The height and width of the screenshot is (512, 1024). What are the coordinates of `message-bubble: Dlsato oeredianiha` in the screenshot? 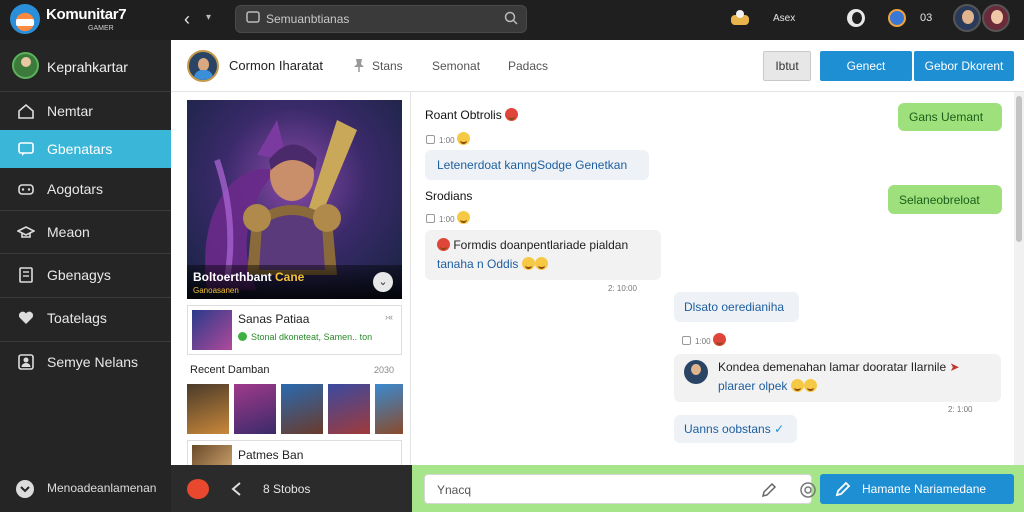 It's located at (736, 307).